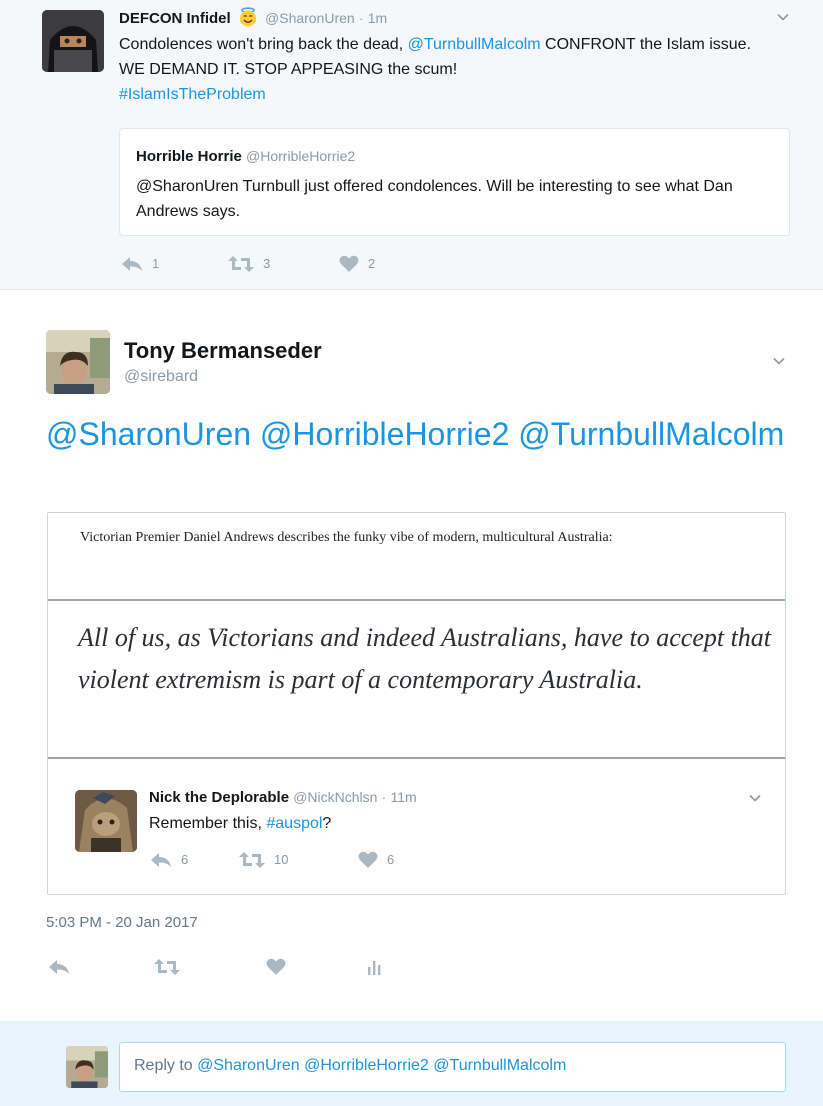 Image resolution: width=823 pixels, height=1106 pixels. I want to click on analytics-icon, so click(374, 967).